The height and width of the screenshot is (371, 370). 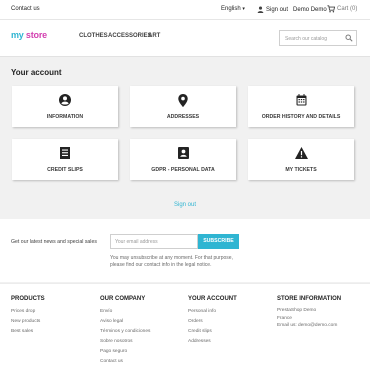 I want to click on footer-link: Contact us, so click(x=125, y=362).